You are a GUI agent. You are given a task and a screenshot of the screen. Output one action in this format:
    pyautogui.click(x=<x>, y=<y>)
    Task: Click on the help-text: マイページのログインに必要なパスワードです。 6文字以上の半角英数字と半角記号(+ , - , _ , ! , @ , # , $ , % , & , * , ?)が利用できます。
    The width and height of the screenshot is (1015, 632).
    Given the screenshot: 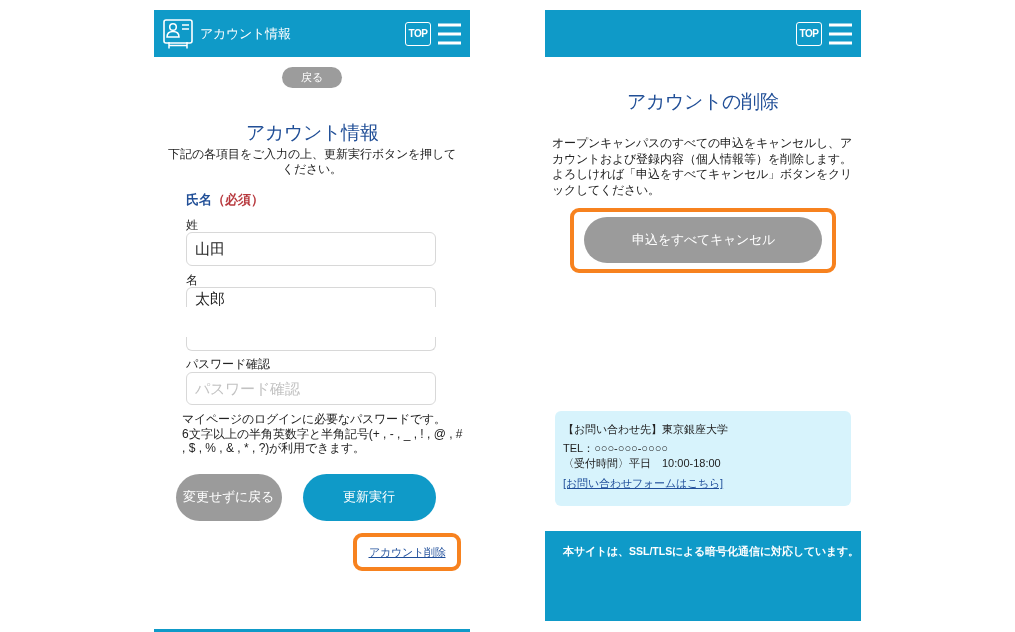 What is the action you would take?
    pyautogui.click(x=323, y=434)
    